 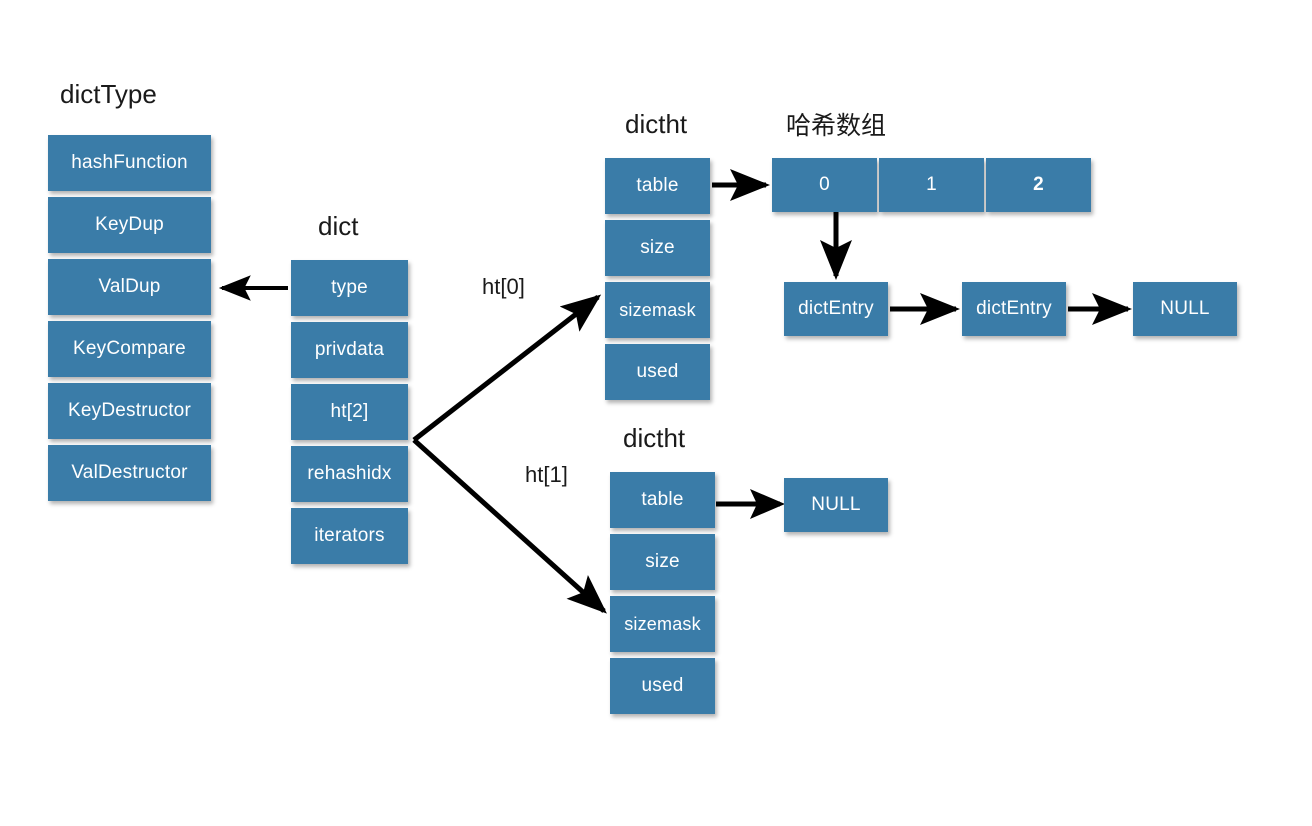 What do you see at coordinates (1185, 309) in the screenshot?
I see `bucket-chain-null: NULL` at bounding box center [1185, 309].